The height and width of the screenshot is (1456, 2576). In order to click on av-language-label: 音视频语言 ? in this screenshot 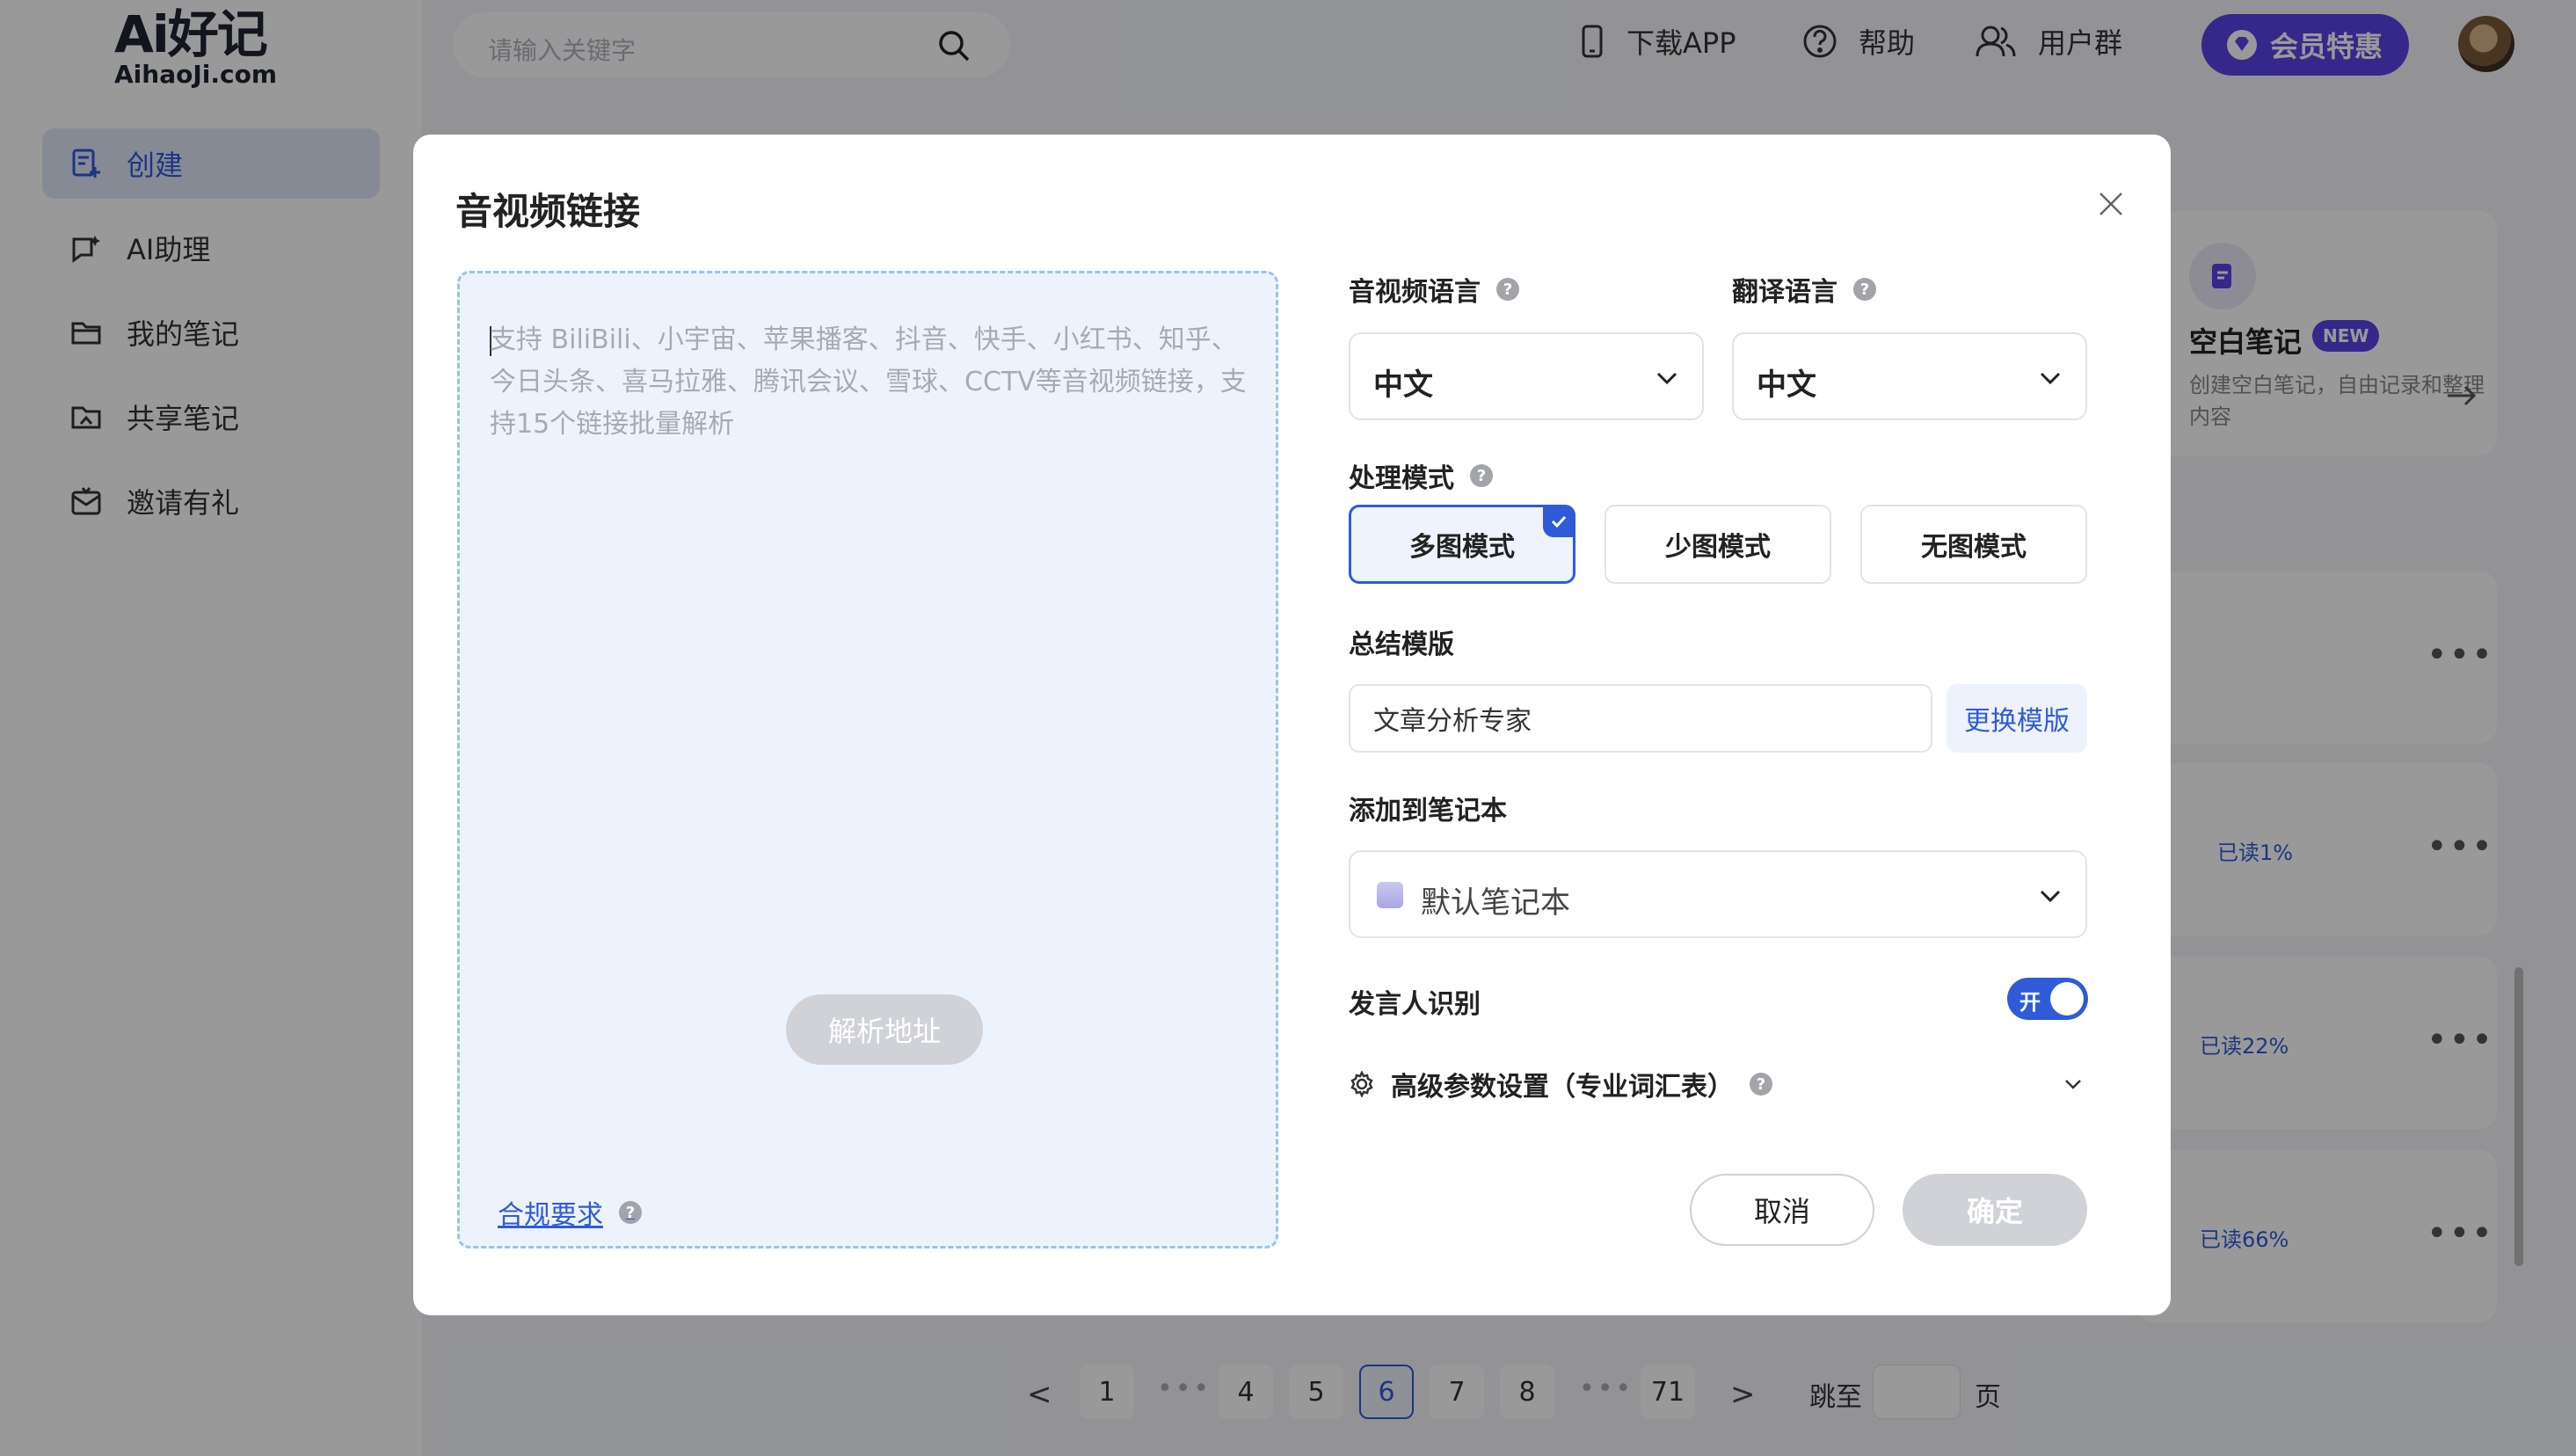, I will do `click(1434, 289)`.